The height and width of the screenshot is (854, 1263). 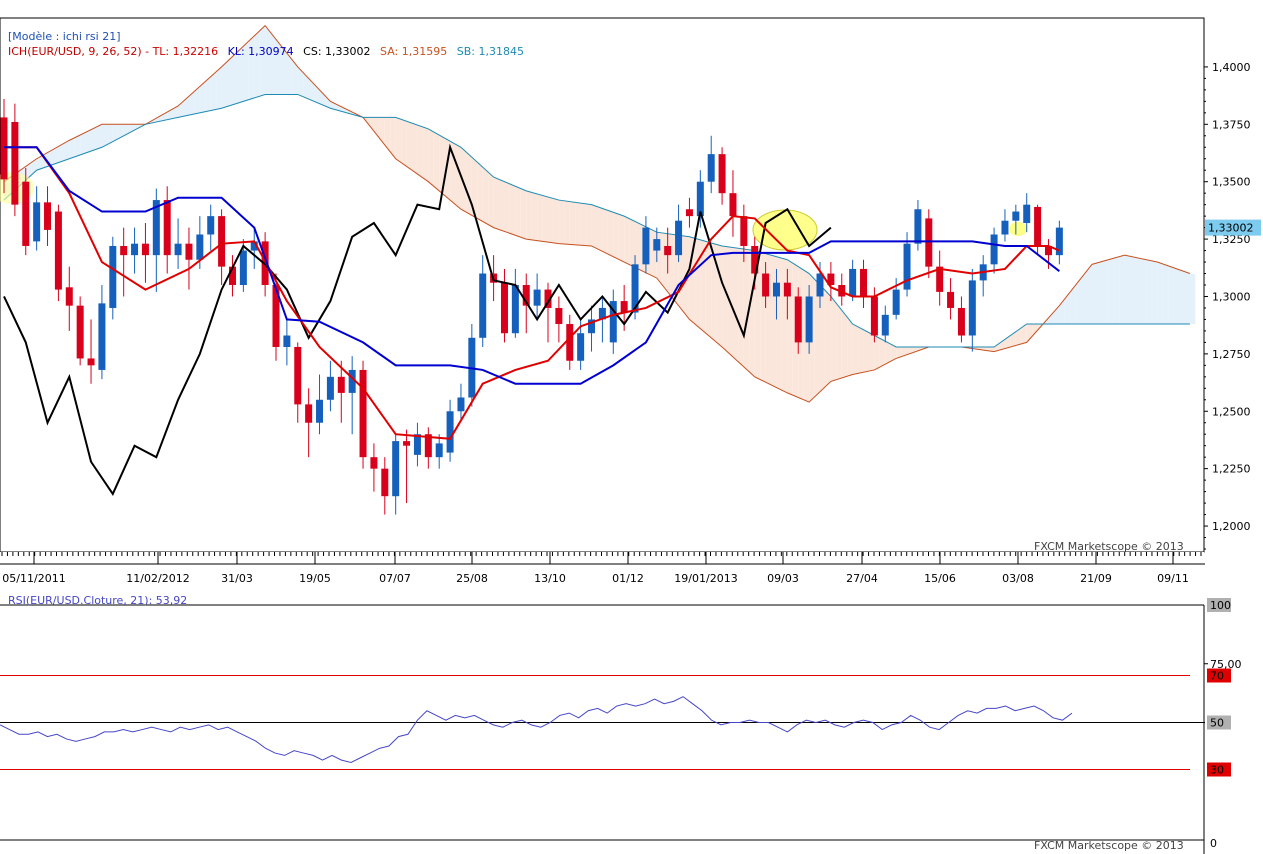 What do you see at coordinates (1213, 843) in the screenshot?
I see `rsi-tick-0: 0` at bounding box center [1213, 843].